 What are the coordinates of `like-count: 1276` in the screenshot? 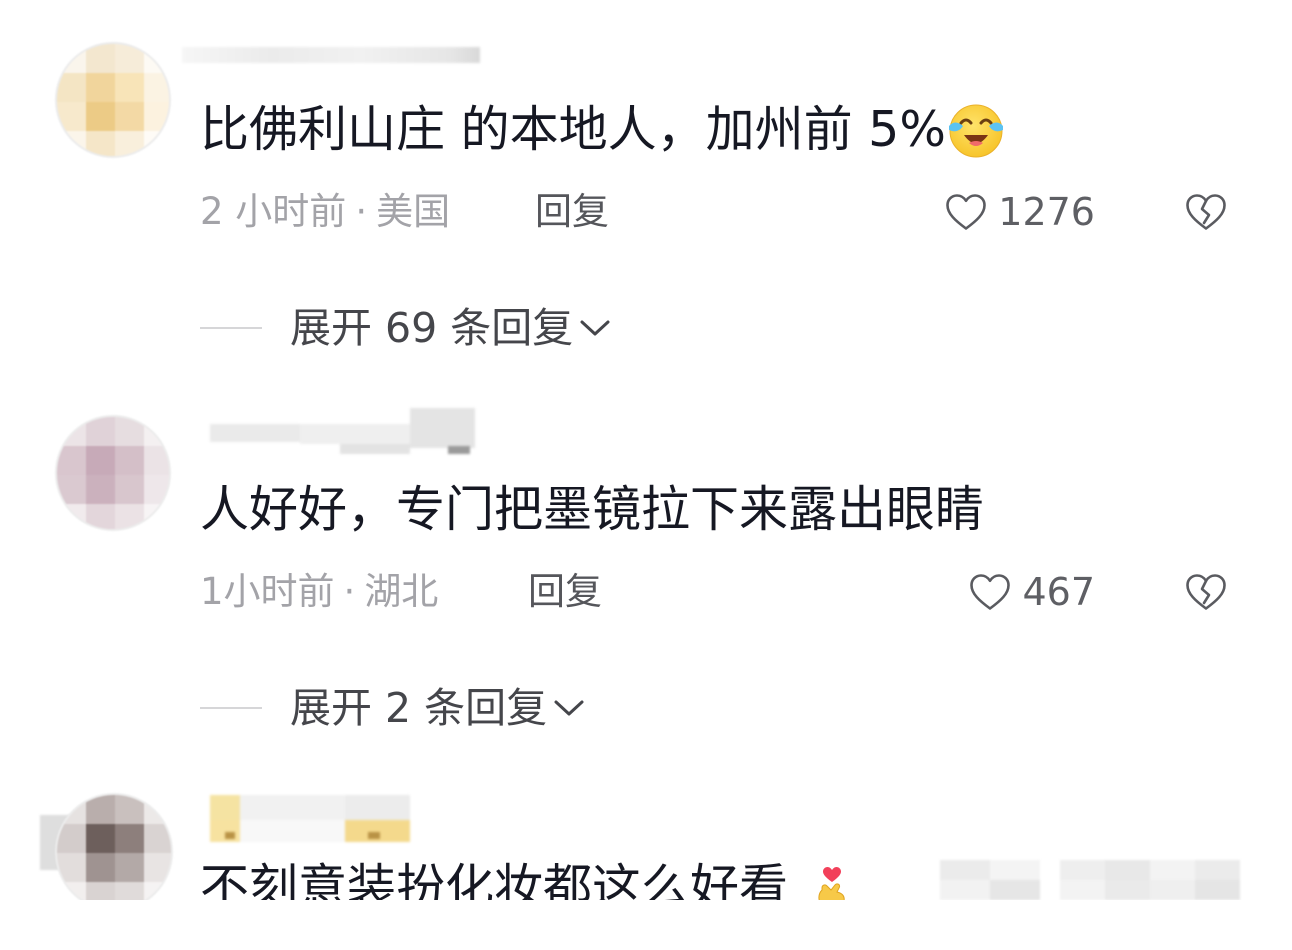 It's located at (1046, 212).